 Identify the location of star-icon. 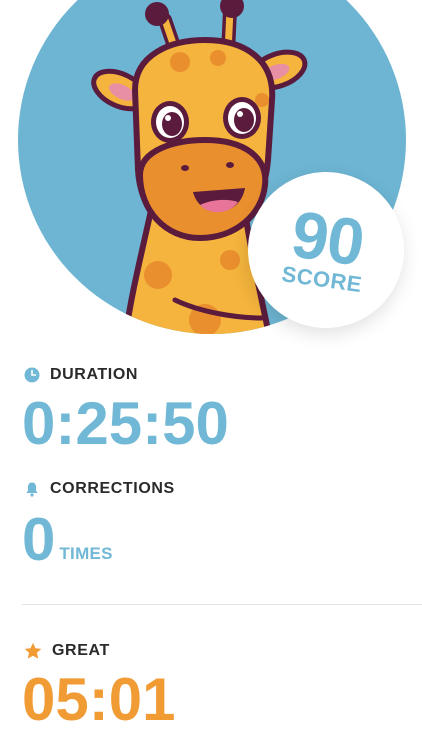
(33, 650).